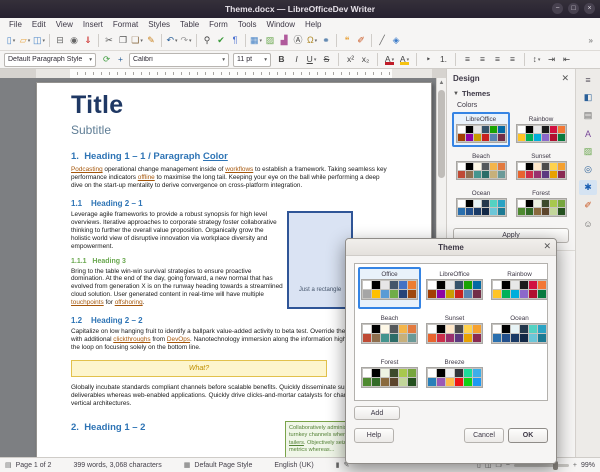 The width and height of the screenshot is (600, 472). I want to click on strikethrough-button: S, so click(326, 59).